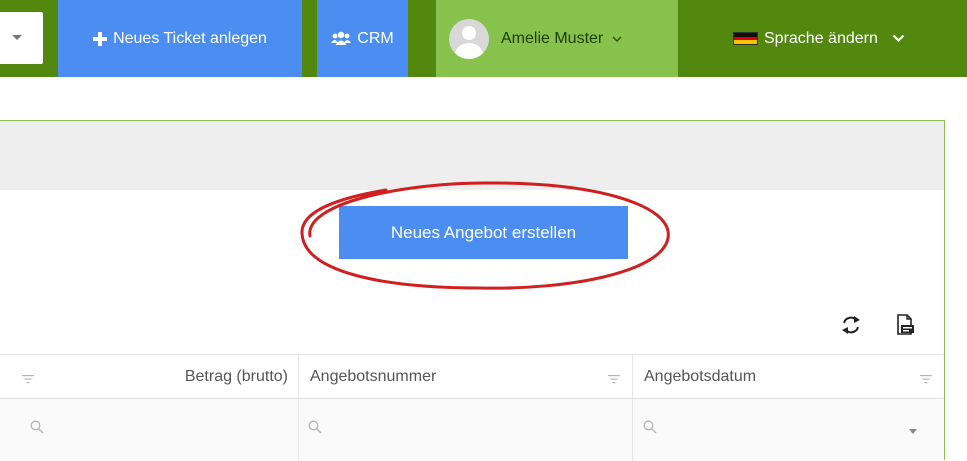 The width and height of the screenshot is (967, 461). I want to click on users-icon, so click(341, 38).